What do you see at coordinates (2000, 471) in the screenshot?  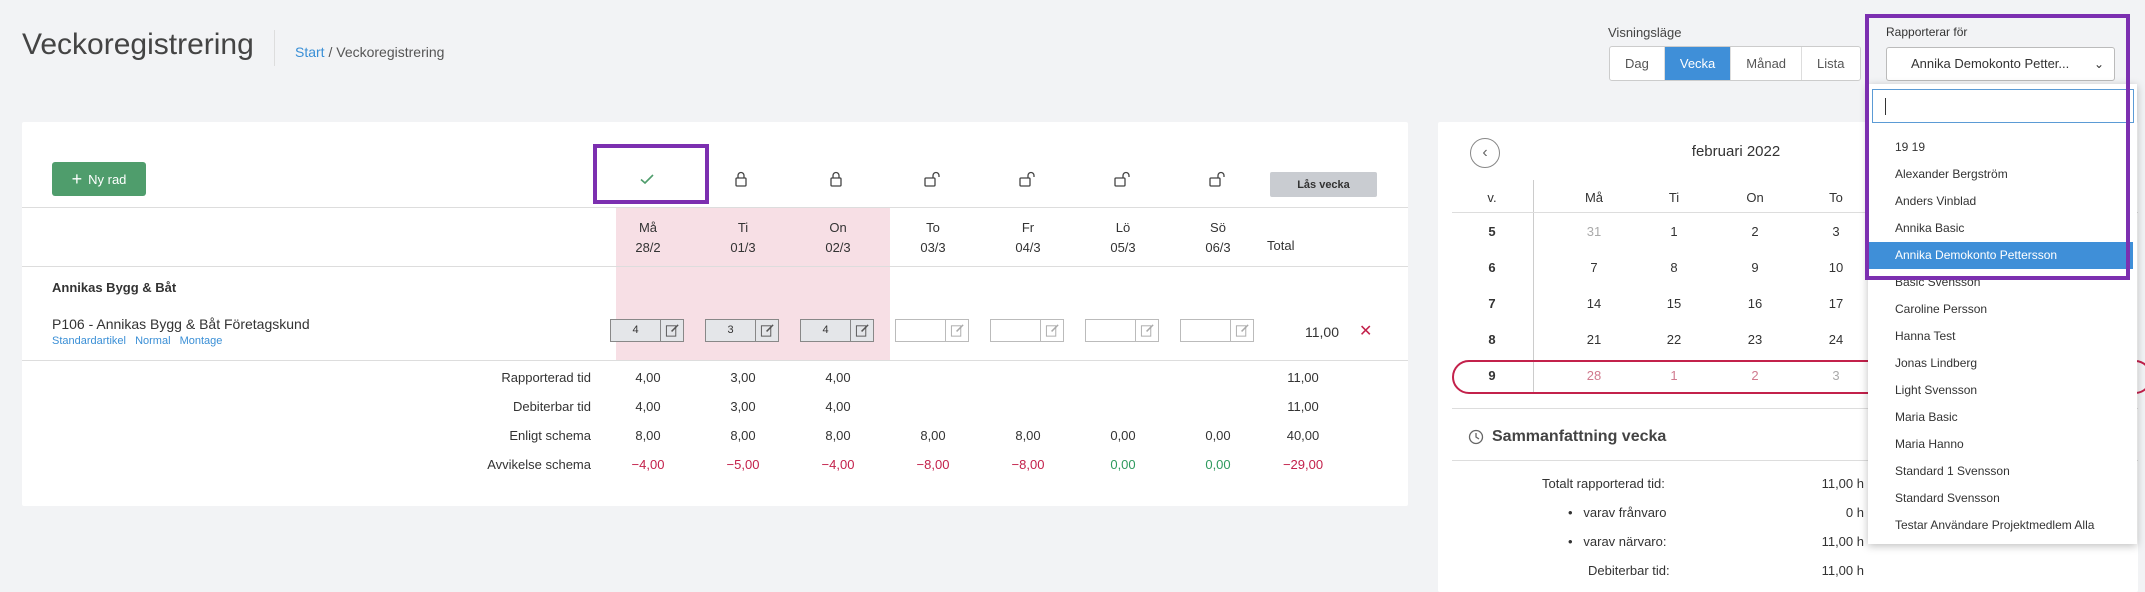 I see `dropdown-option: Standard 1 Svensson` at bounding box center [2000, 471].